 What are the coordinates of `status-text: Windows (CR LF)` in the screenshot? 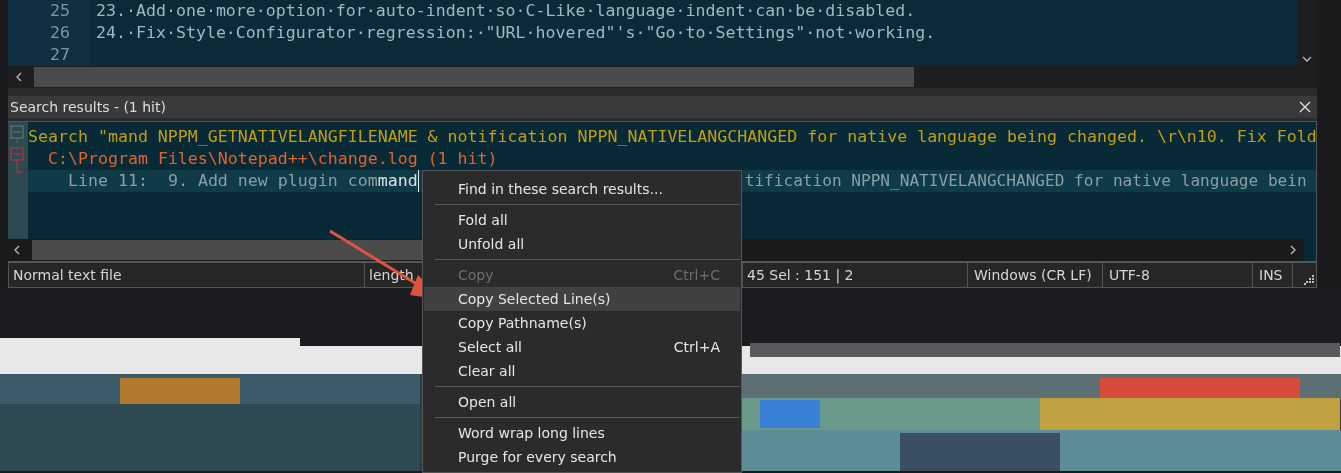 It's located at (1033, 275).